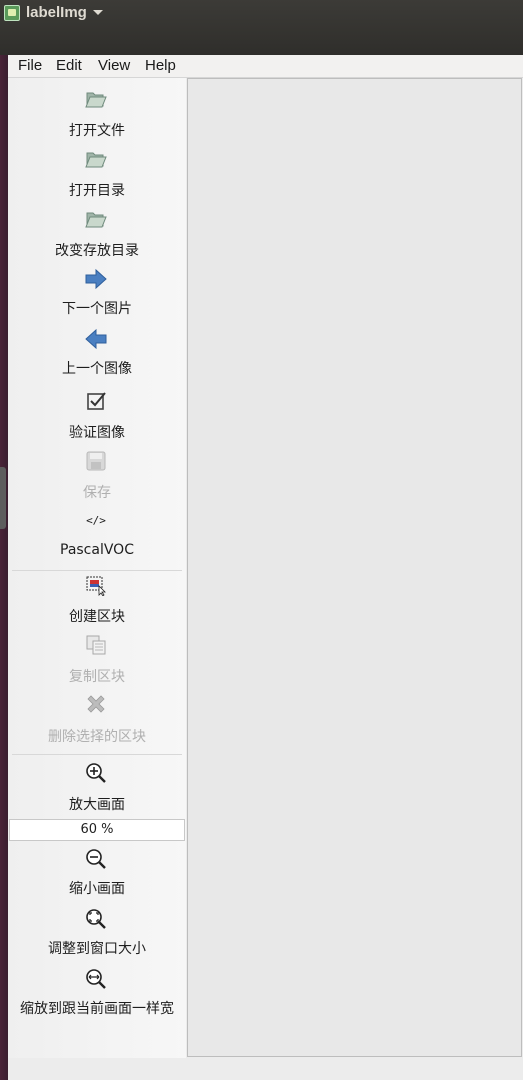 Image resolution: width=523 pixels, height=1080 pixels. I want to click on open-dir-button: 打开目录, so click(97, 175).